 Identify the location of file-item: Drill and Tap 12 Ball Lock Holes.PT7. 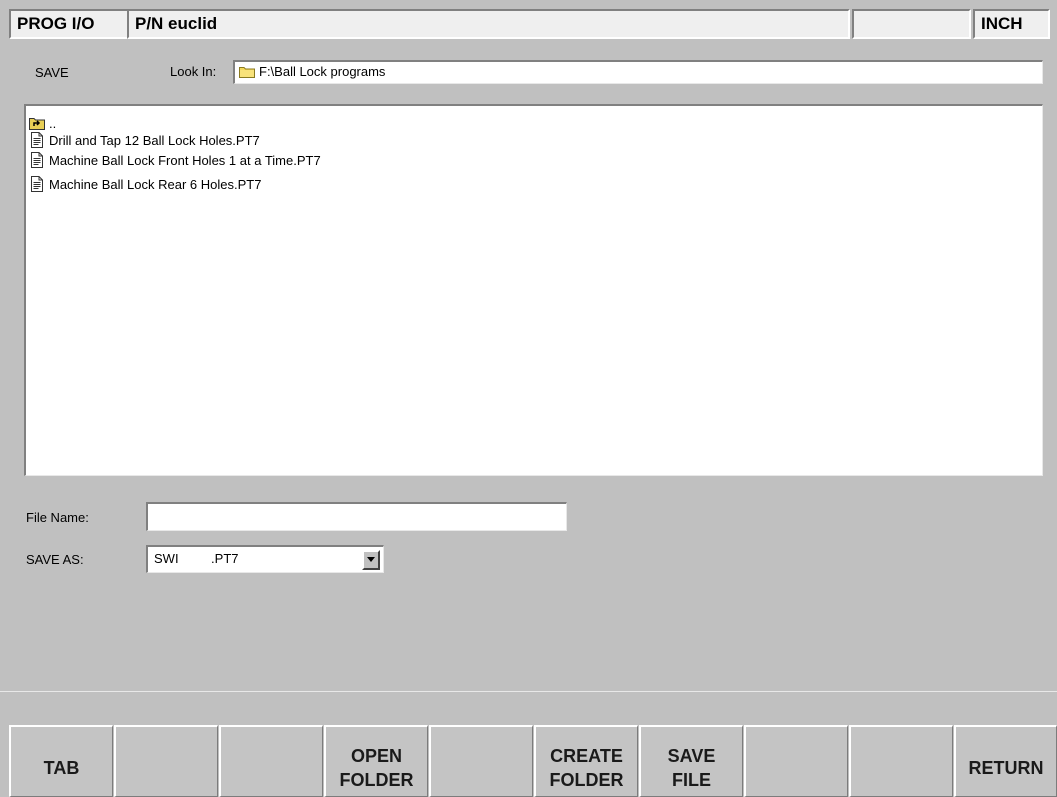
(144, 140).